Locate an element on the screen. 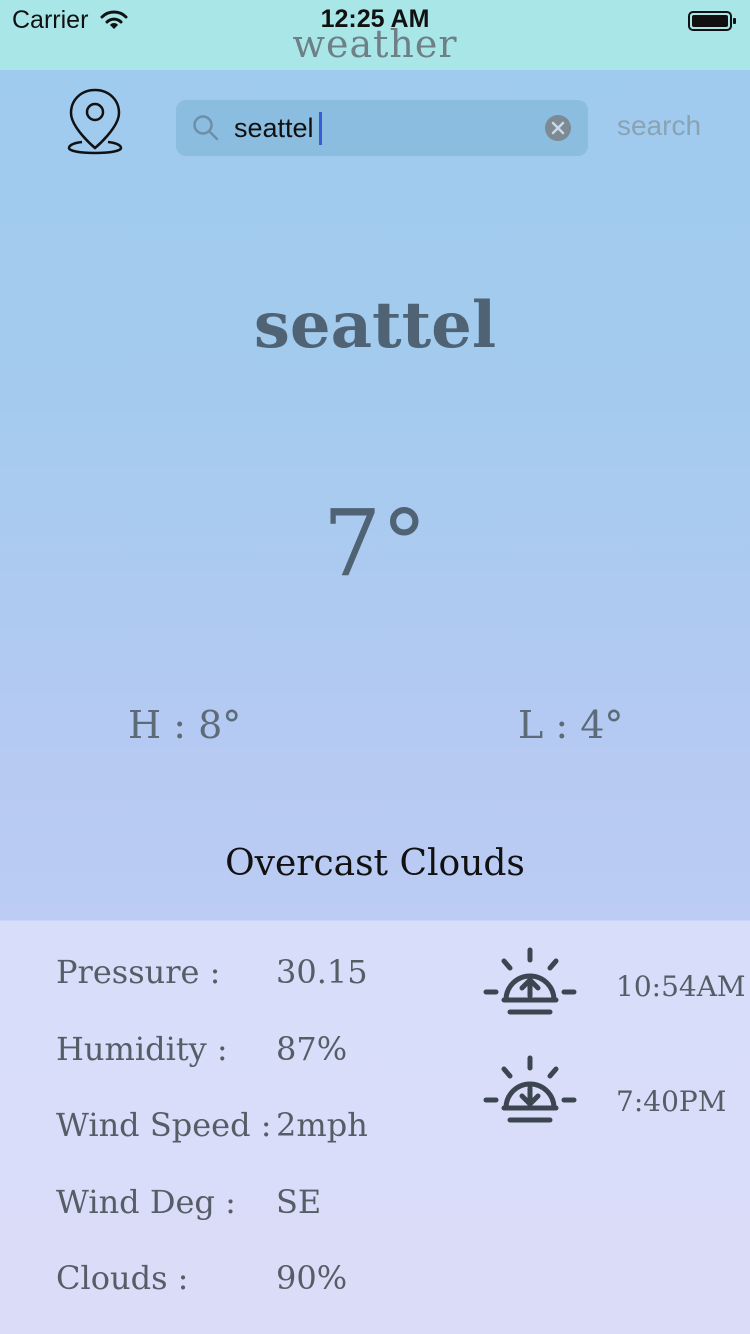 Image resolution: width=750 pixels, height=1334 pixels. status-bar: Carrier 12:25 AM weather is located at coordinates (375, 35).